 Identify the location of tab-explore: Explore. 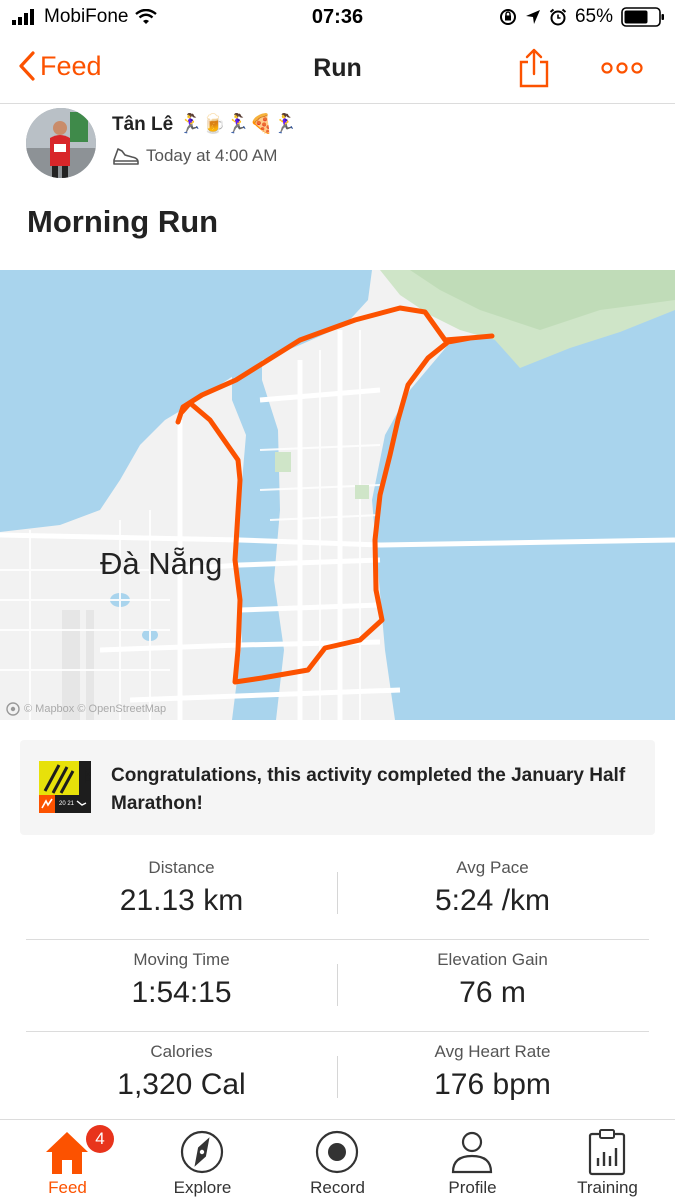
(202, 1160).